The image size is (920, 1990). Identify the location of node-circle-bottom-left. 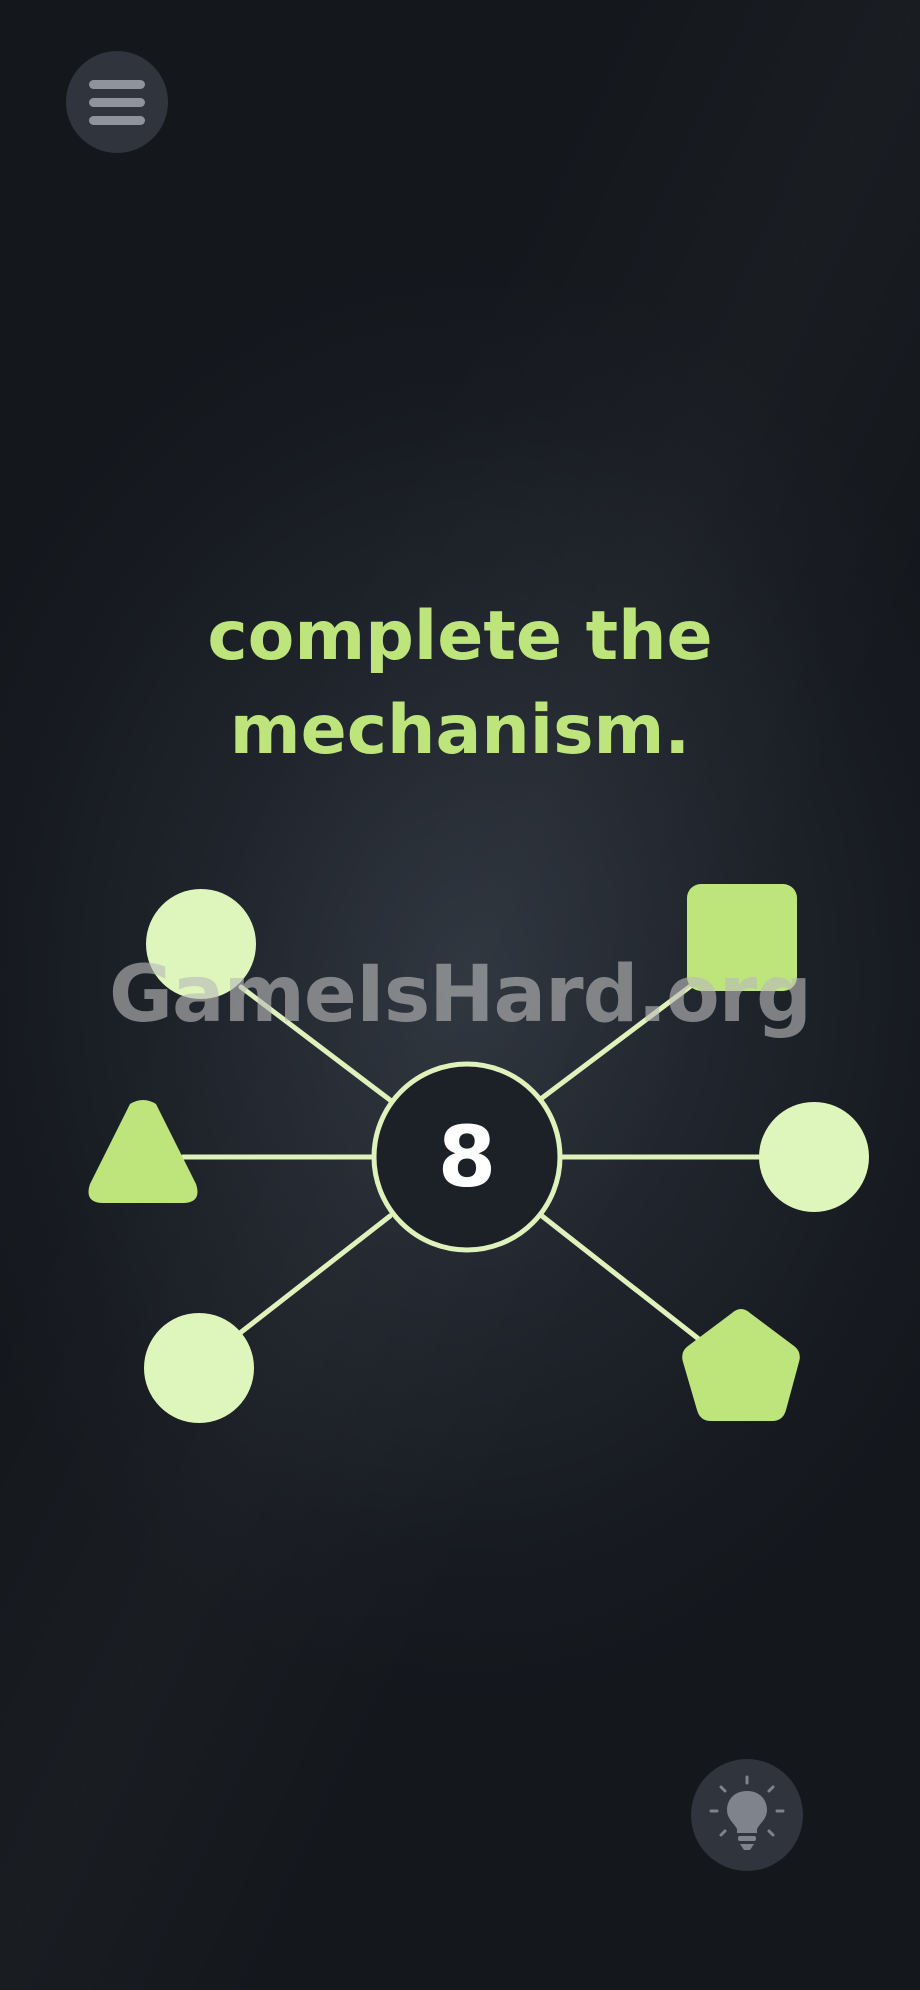
(199, 1368).